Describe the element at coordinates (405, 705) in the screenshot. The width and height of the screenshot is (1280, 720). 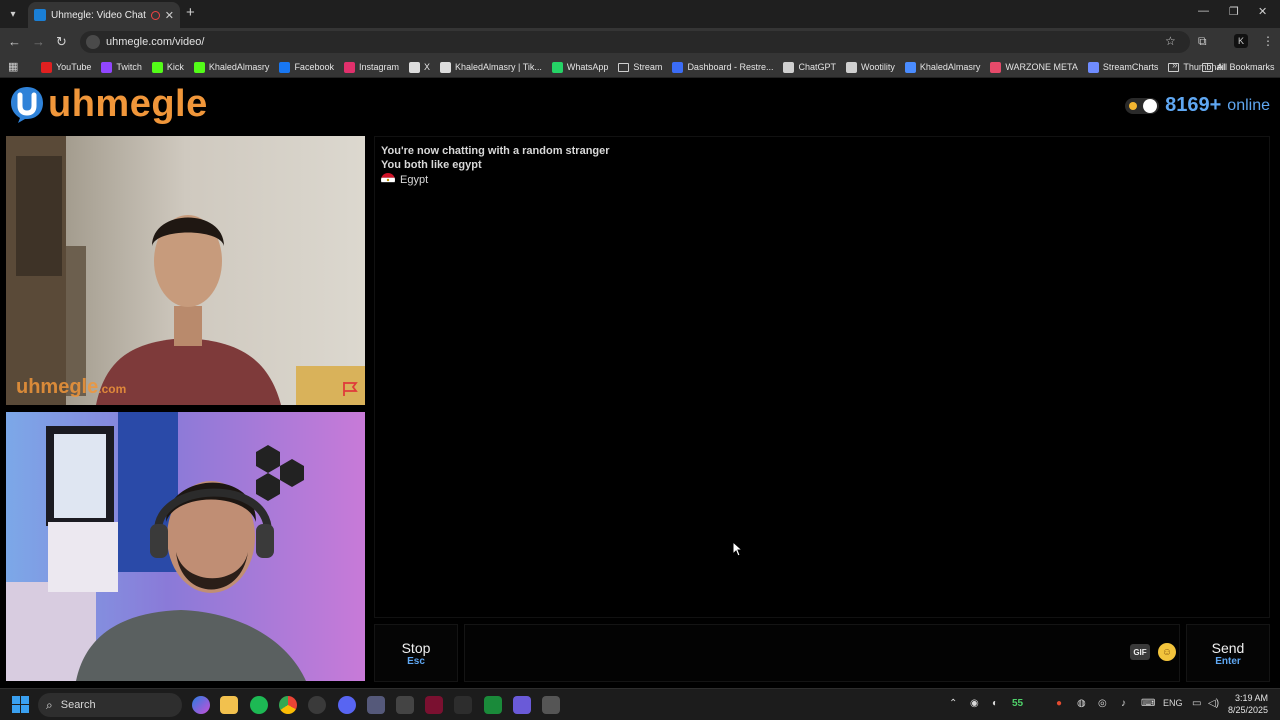
I see `keyboard-app-icon` at that location.